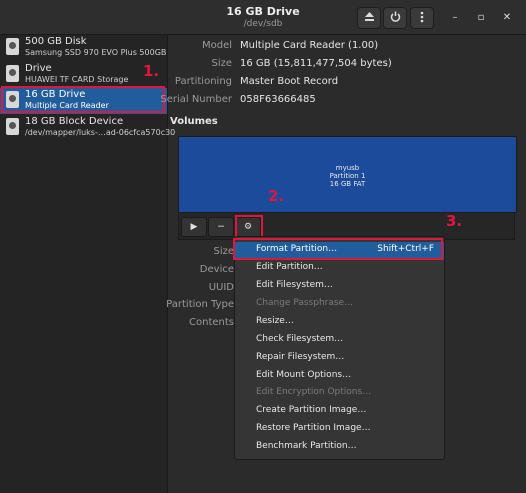  Describe the element at coordinates (338, 249) in the screenshot. I see `annotation-box-step3` at that location.